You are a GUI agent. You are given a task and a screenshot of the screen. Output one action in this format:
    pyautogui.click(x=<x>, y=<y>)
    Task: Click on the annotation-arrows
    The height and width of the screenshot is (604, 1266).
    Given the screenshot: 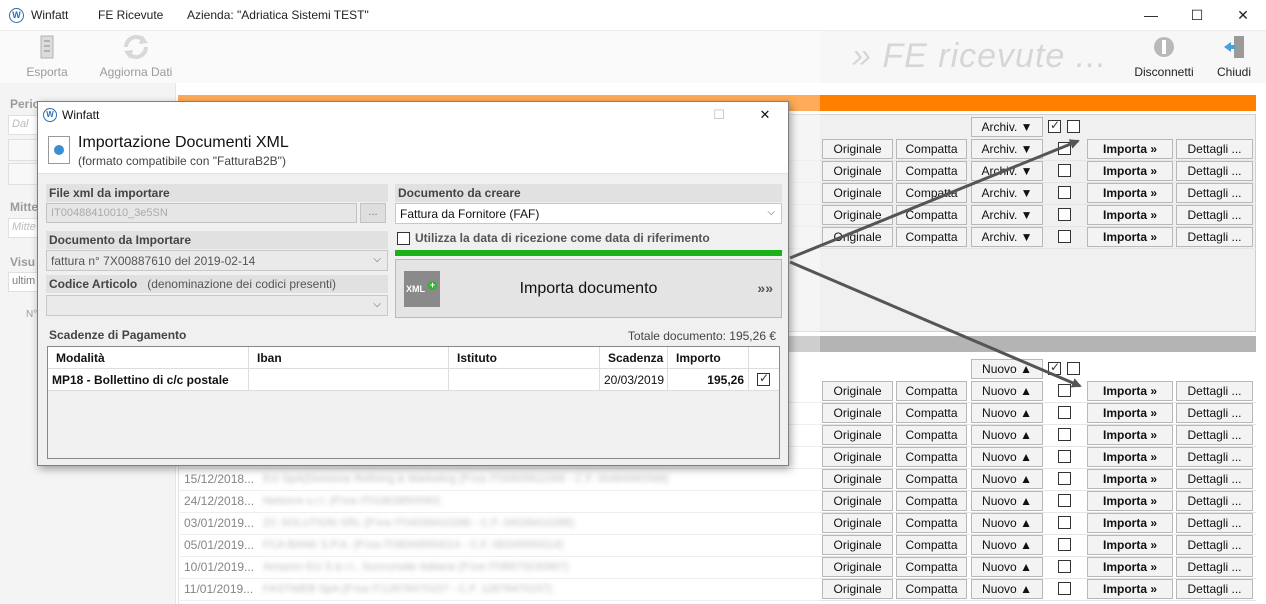 What is the action you would take?
    pyautogui.click(x=935, y=263)
    